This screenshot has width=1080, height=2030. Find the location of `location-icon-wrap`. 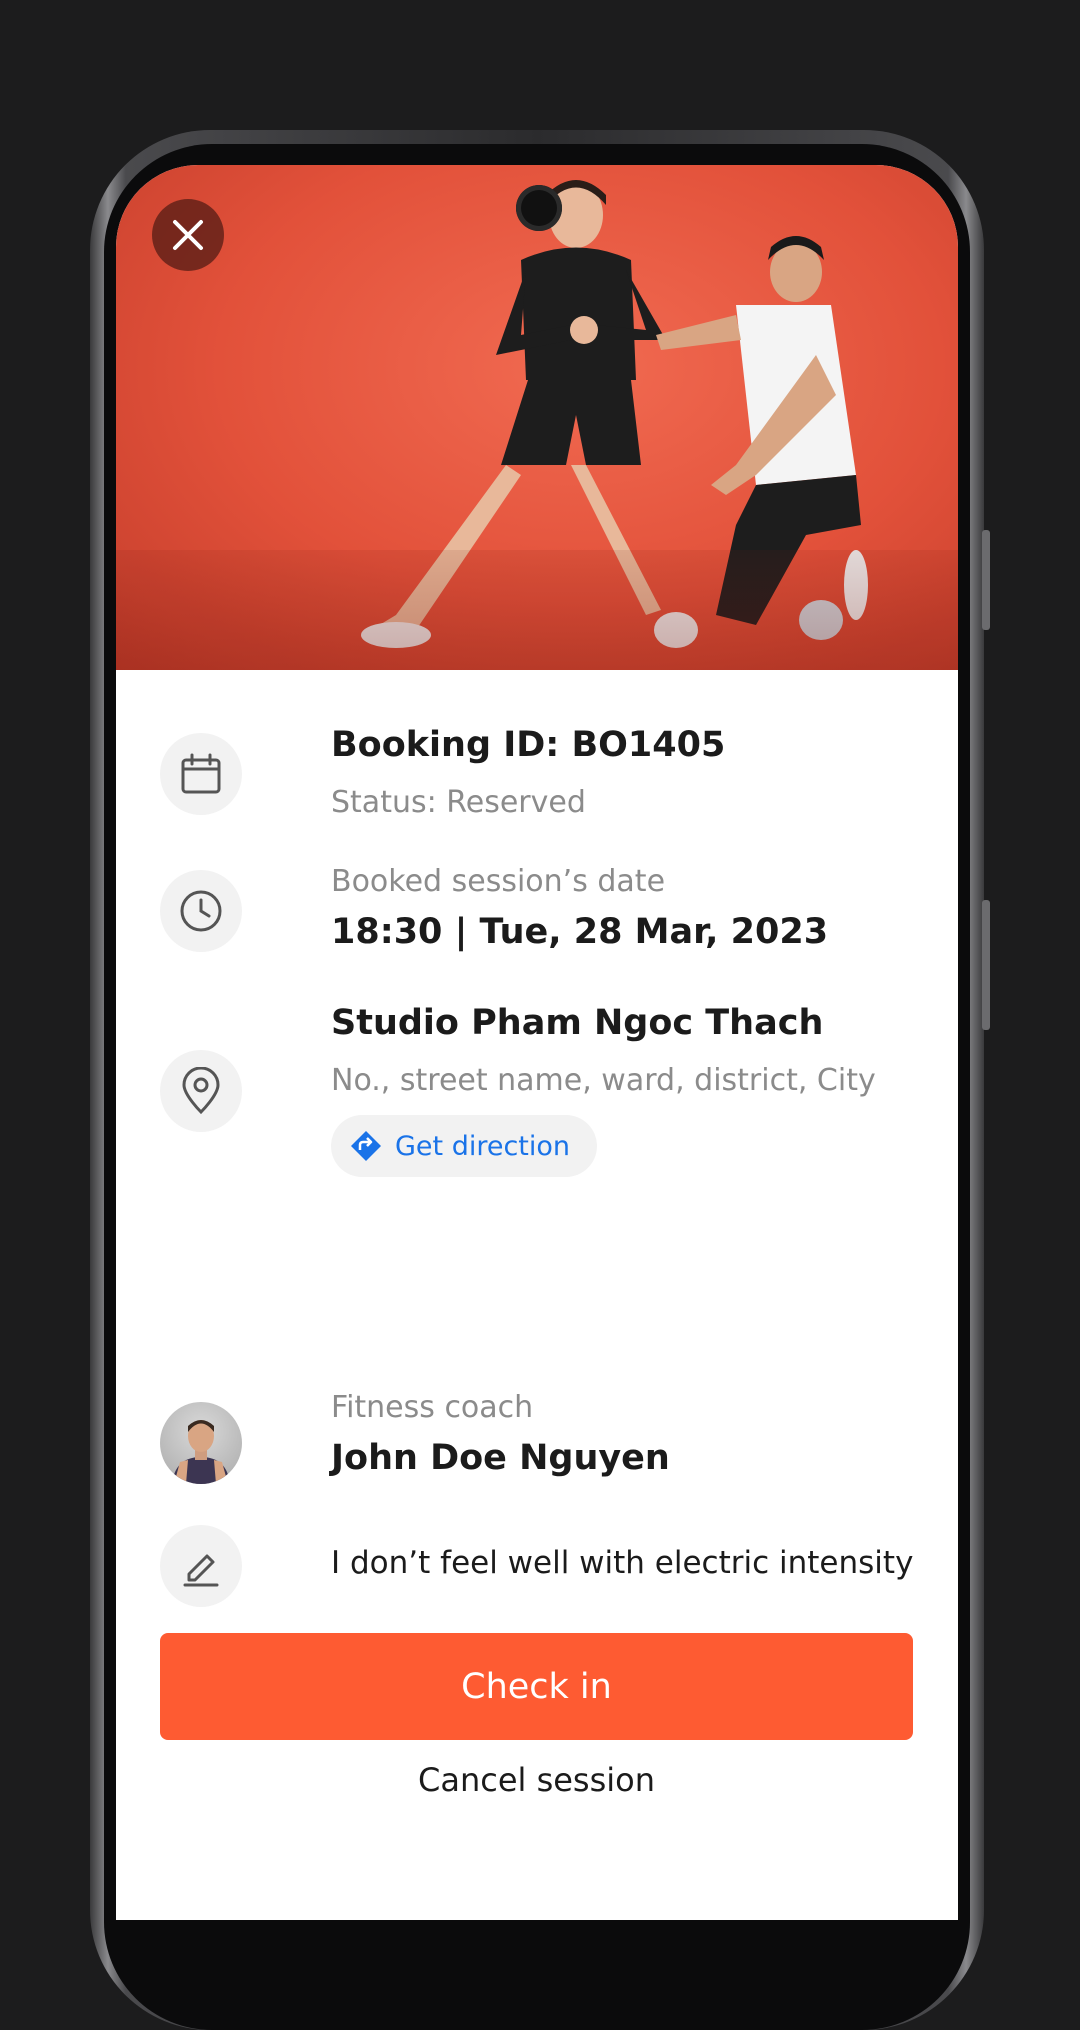

location-icon-wrap is located at coordinates (201, 1091).